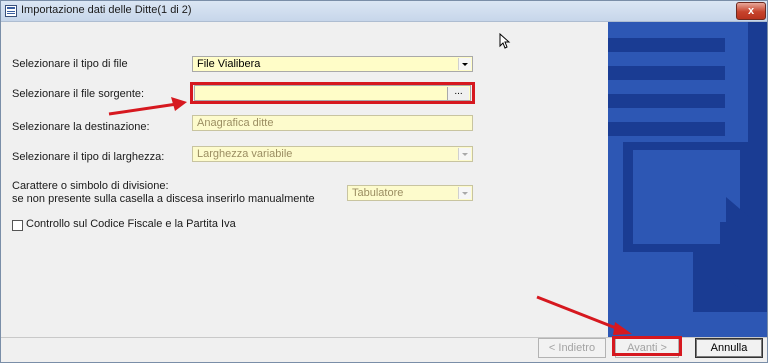  I want to click on close-button: x, so click(751, 11).